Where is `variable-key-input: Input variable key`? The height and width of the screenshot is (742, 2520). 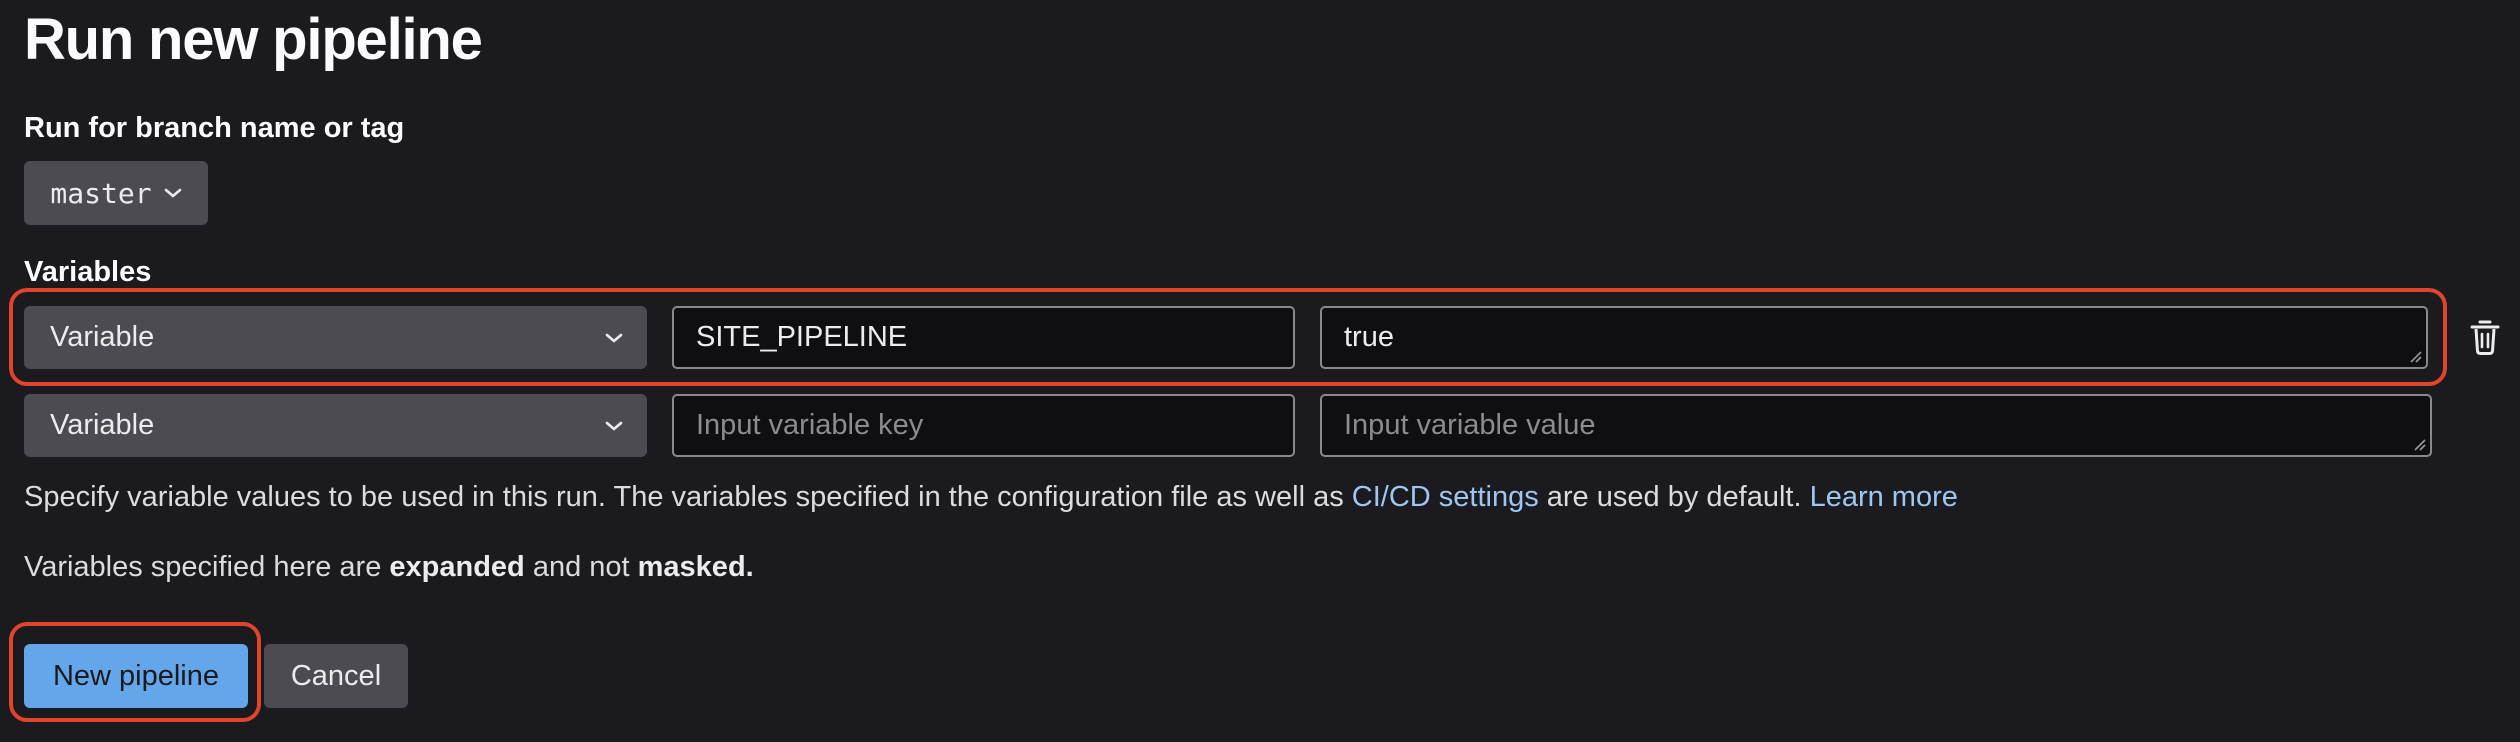
variable-key-input: Input variable key is located at coordinates (983, 425).